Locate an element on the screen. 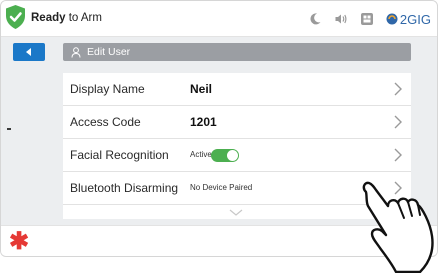 Image resolution: width=438 pixels, height=273 pixels. volume-icon is located at coordinates (341, 19).